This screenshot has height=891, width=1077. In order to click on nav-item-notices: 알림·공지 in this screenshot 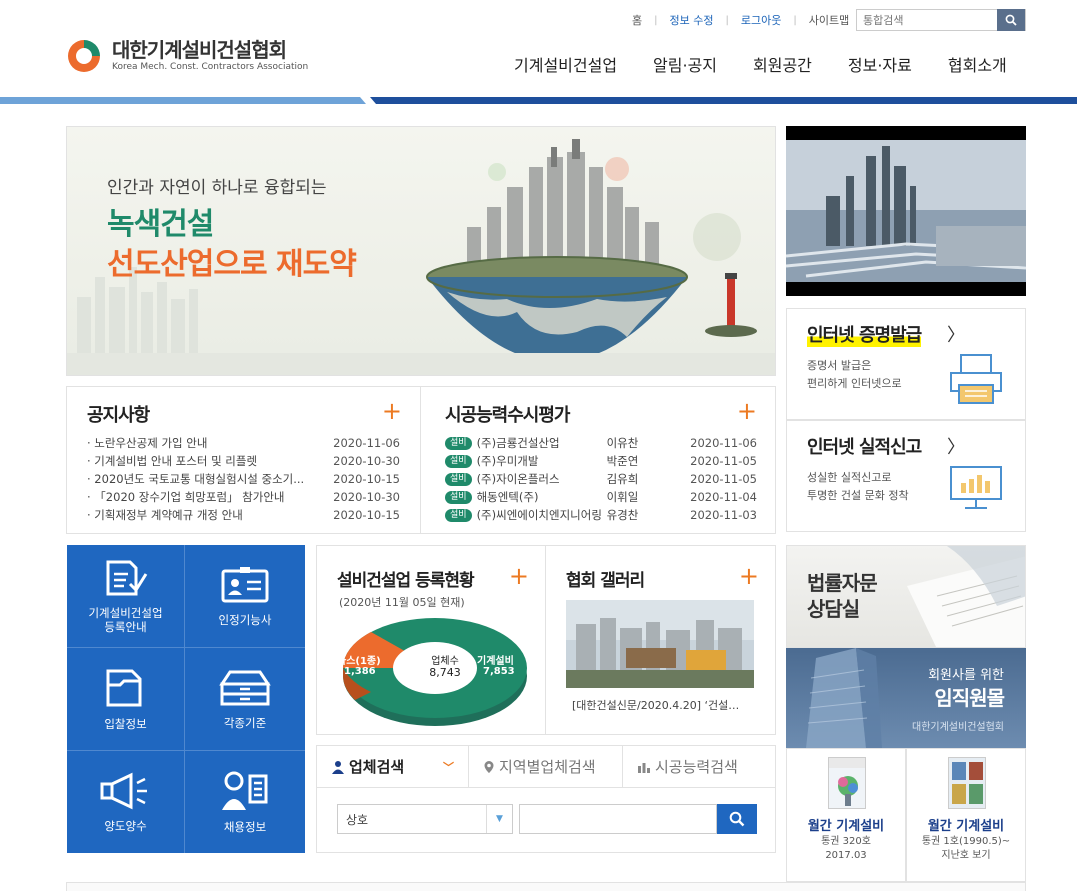, I will do `click(685, 64)`.